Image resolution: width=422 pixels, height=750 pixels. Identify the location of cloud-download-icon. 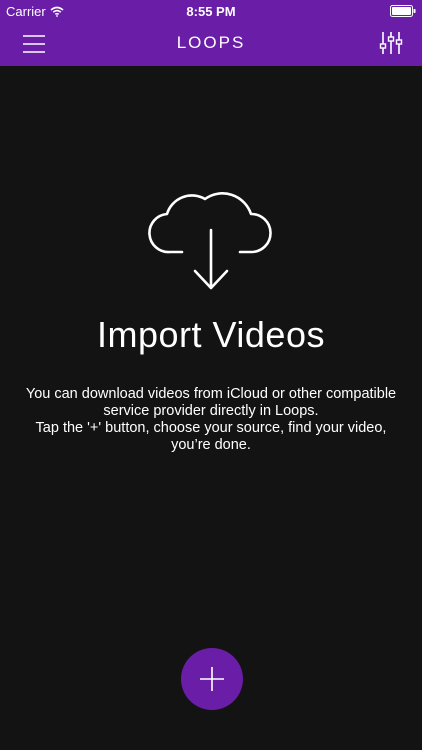
(210, 241).